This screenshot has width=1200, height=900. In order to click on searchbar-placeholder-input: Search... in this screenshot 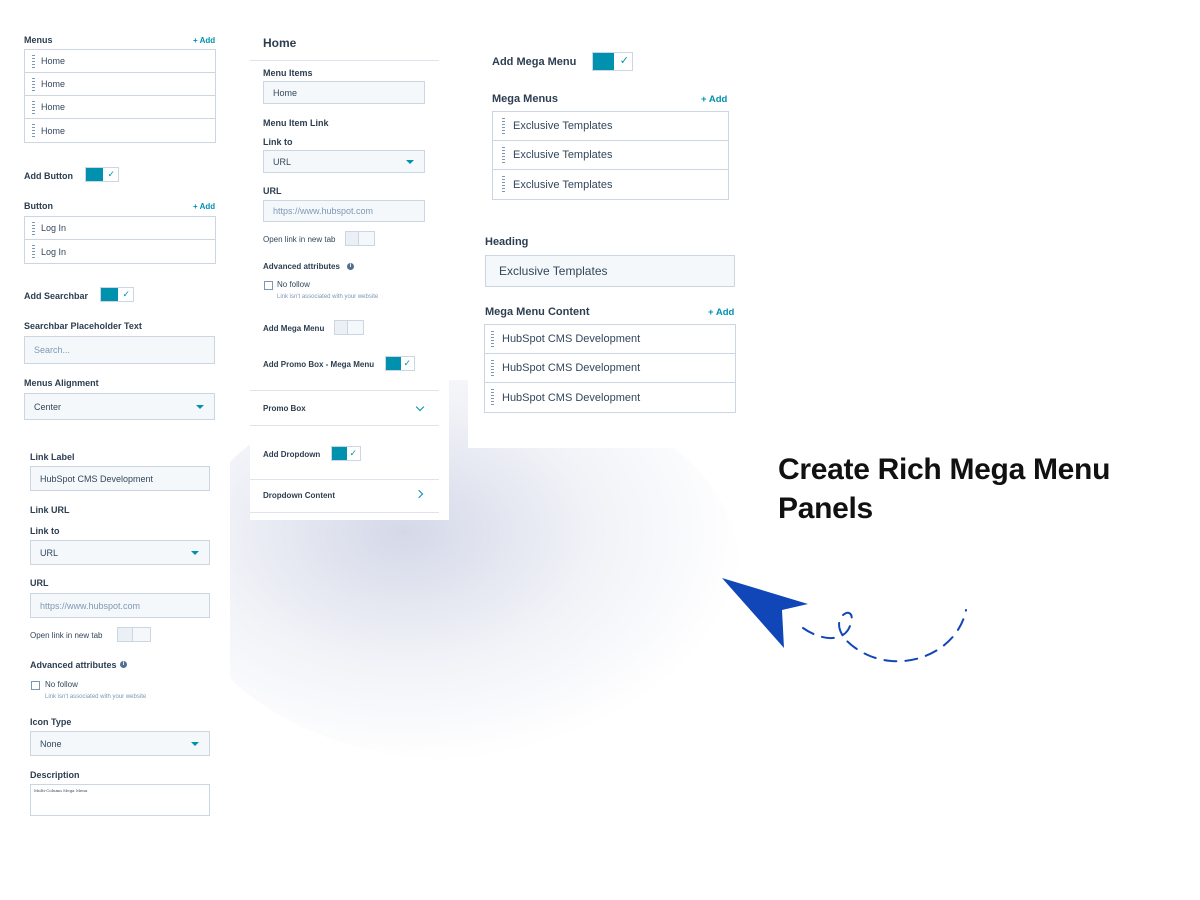, I will do `click(119, 350)`.